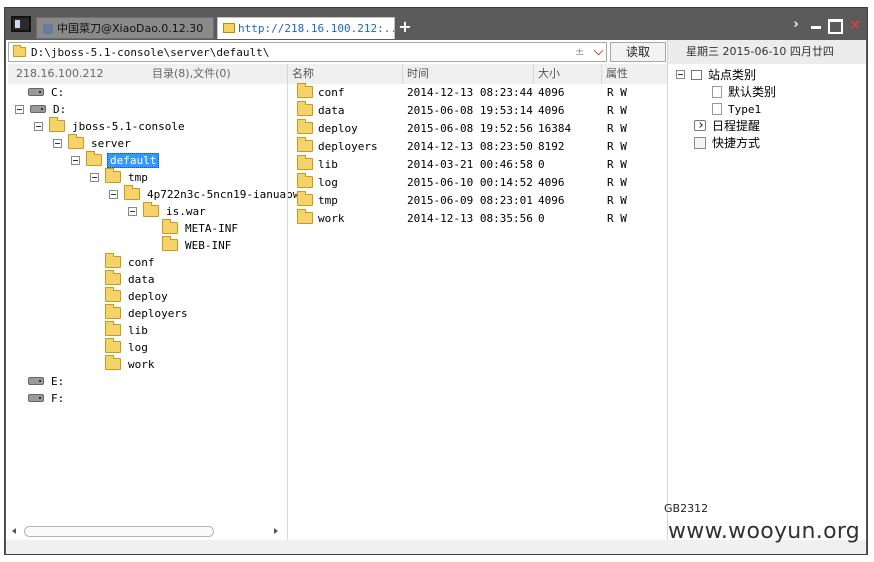  What do you see at coordinates (700, 142) in the screenshot?
I see `shortcut-icon` at bounding box center [700, 142].